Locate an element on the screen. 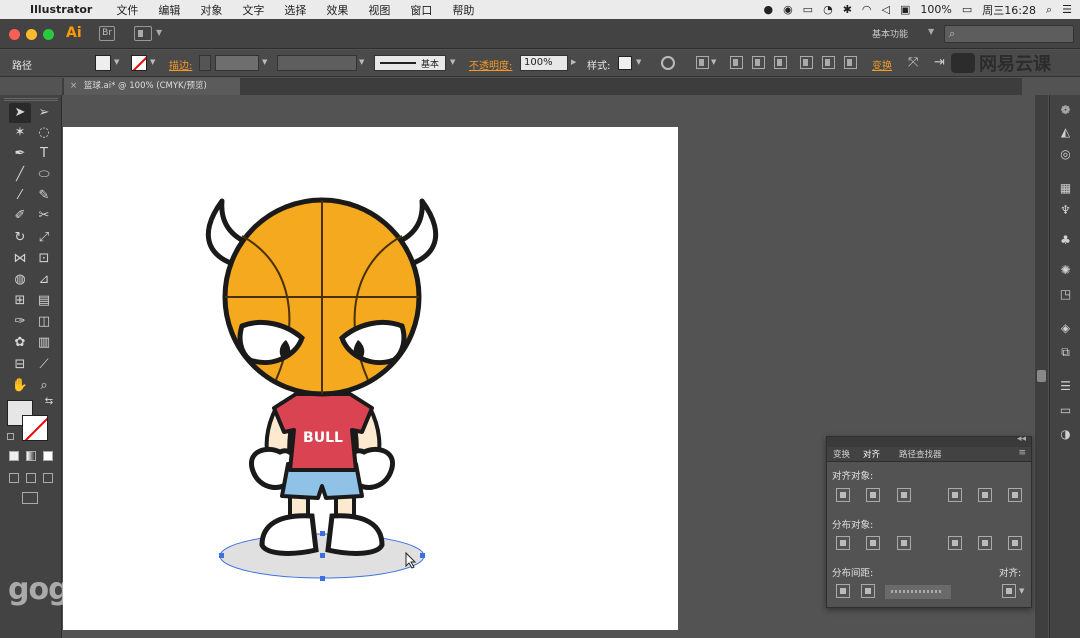 The image size is (1080, 638). graphic-styles-icon: ♣ is located at coordinates (1065, 240).